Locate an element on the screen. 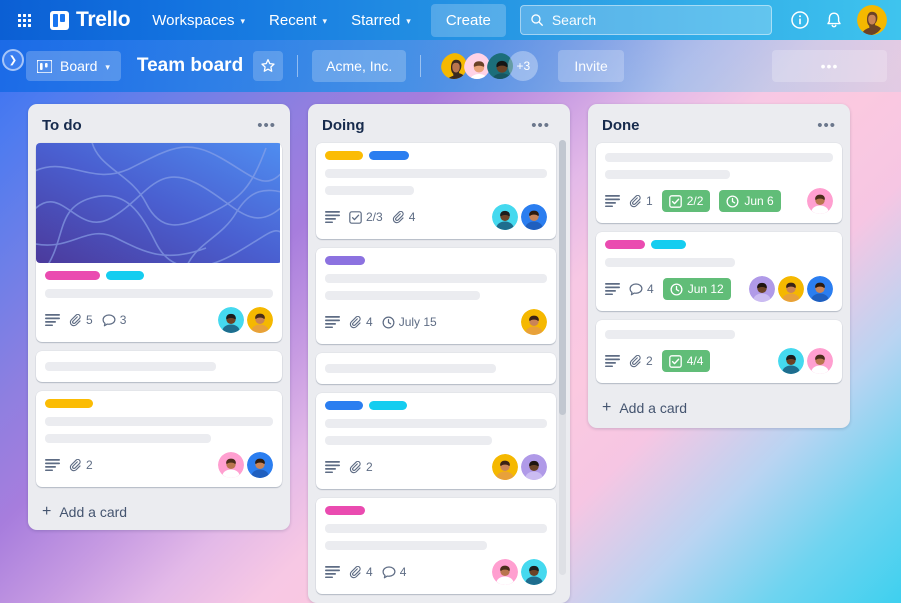 This screenshot has height=603, width=901. chevron-down-icon: ▾ is located at coordinates (243, 20).